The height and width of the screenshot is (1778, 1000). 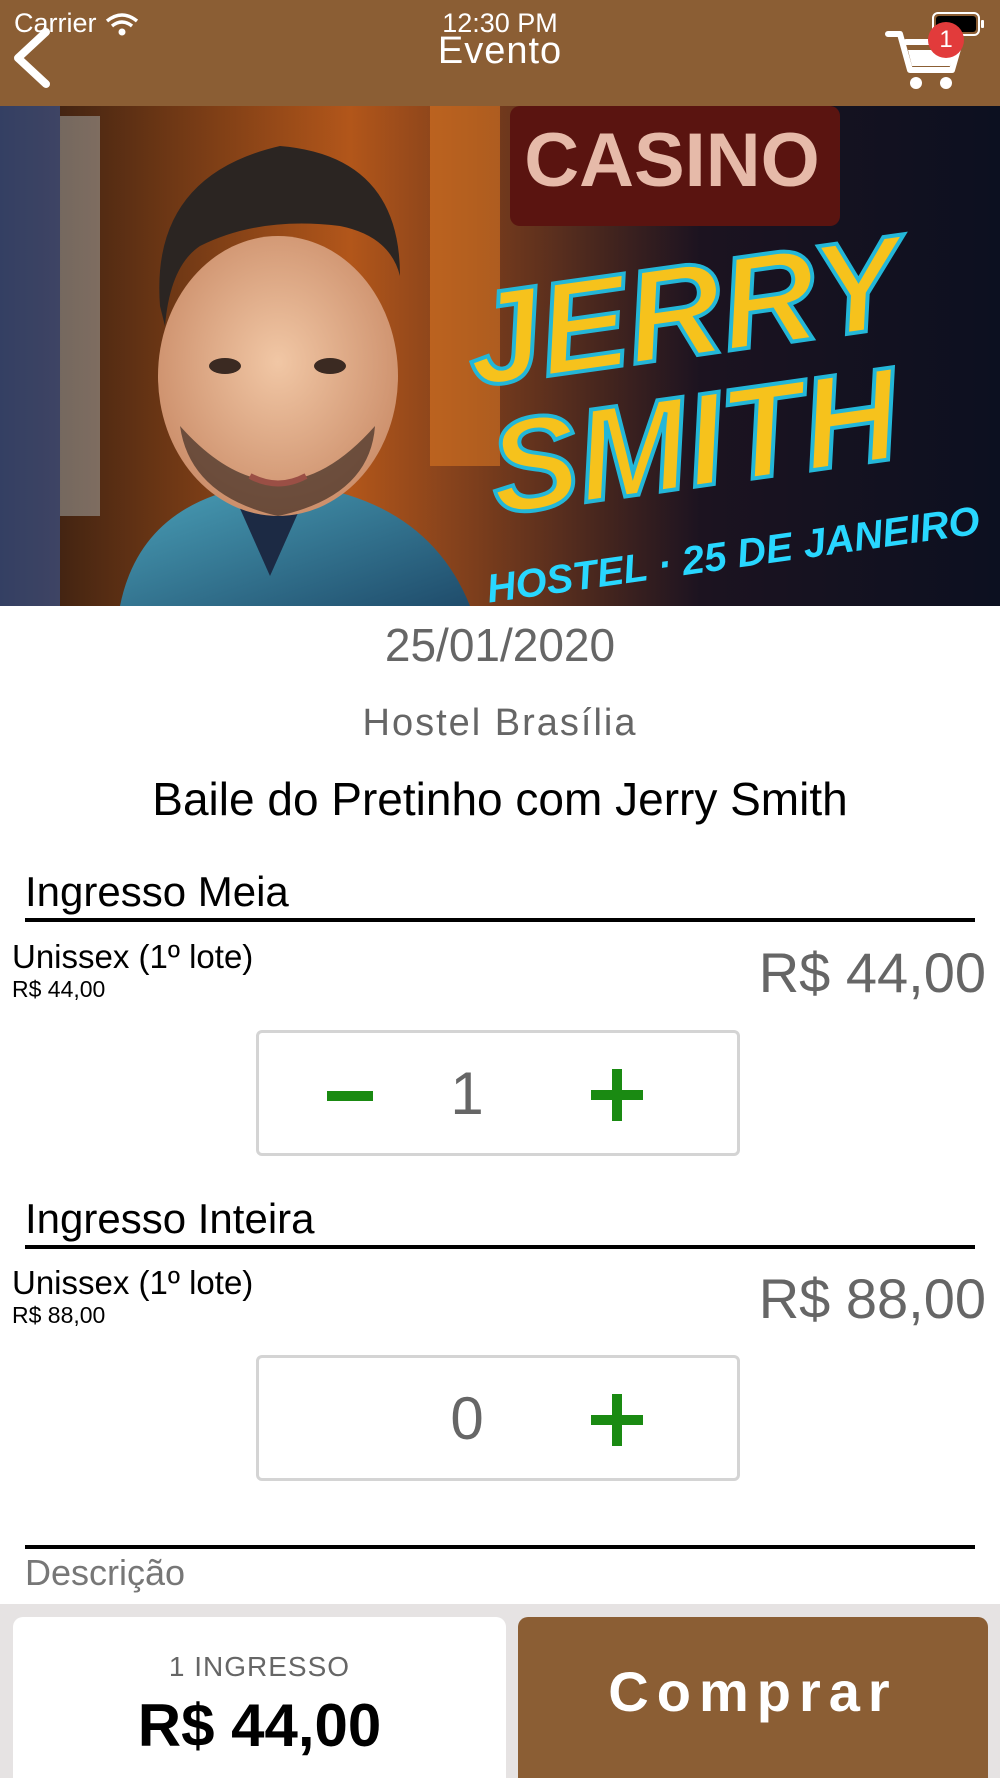 What do you see at coordinates (467, 1093) in the screenshot?
I see `quantity-value: 1` at bounding box center [467, 1093].